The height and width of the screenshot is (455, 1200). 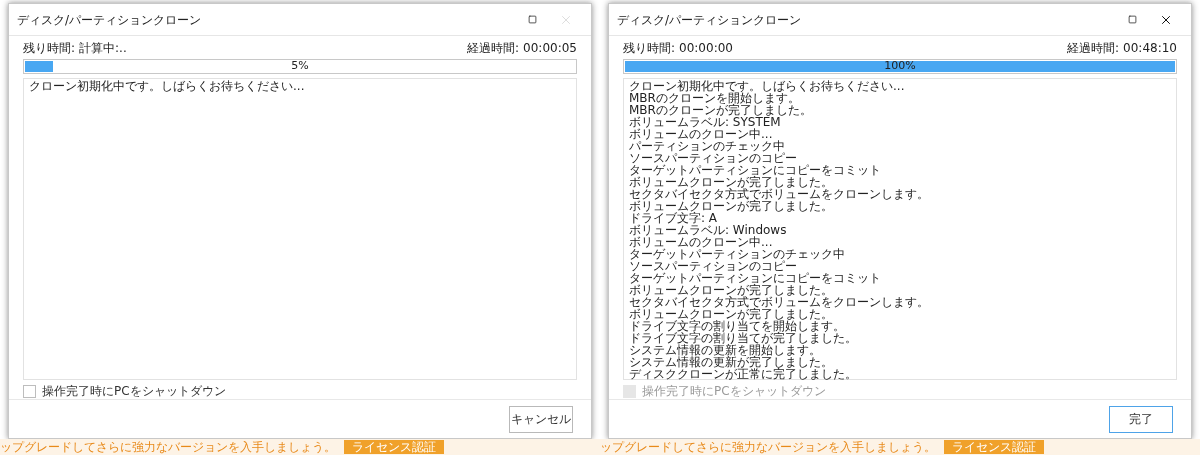 What do you see at coordinates (300, 66) in the screenshot?
I see `progress-text: 5%` at bounding box center [300, 66].